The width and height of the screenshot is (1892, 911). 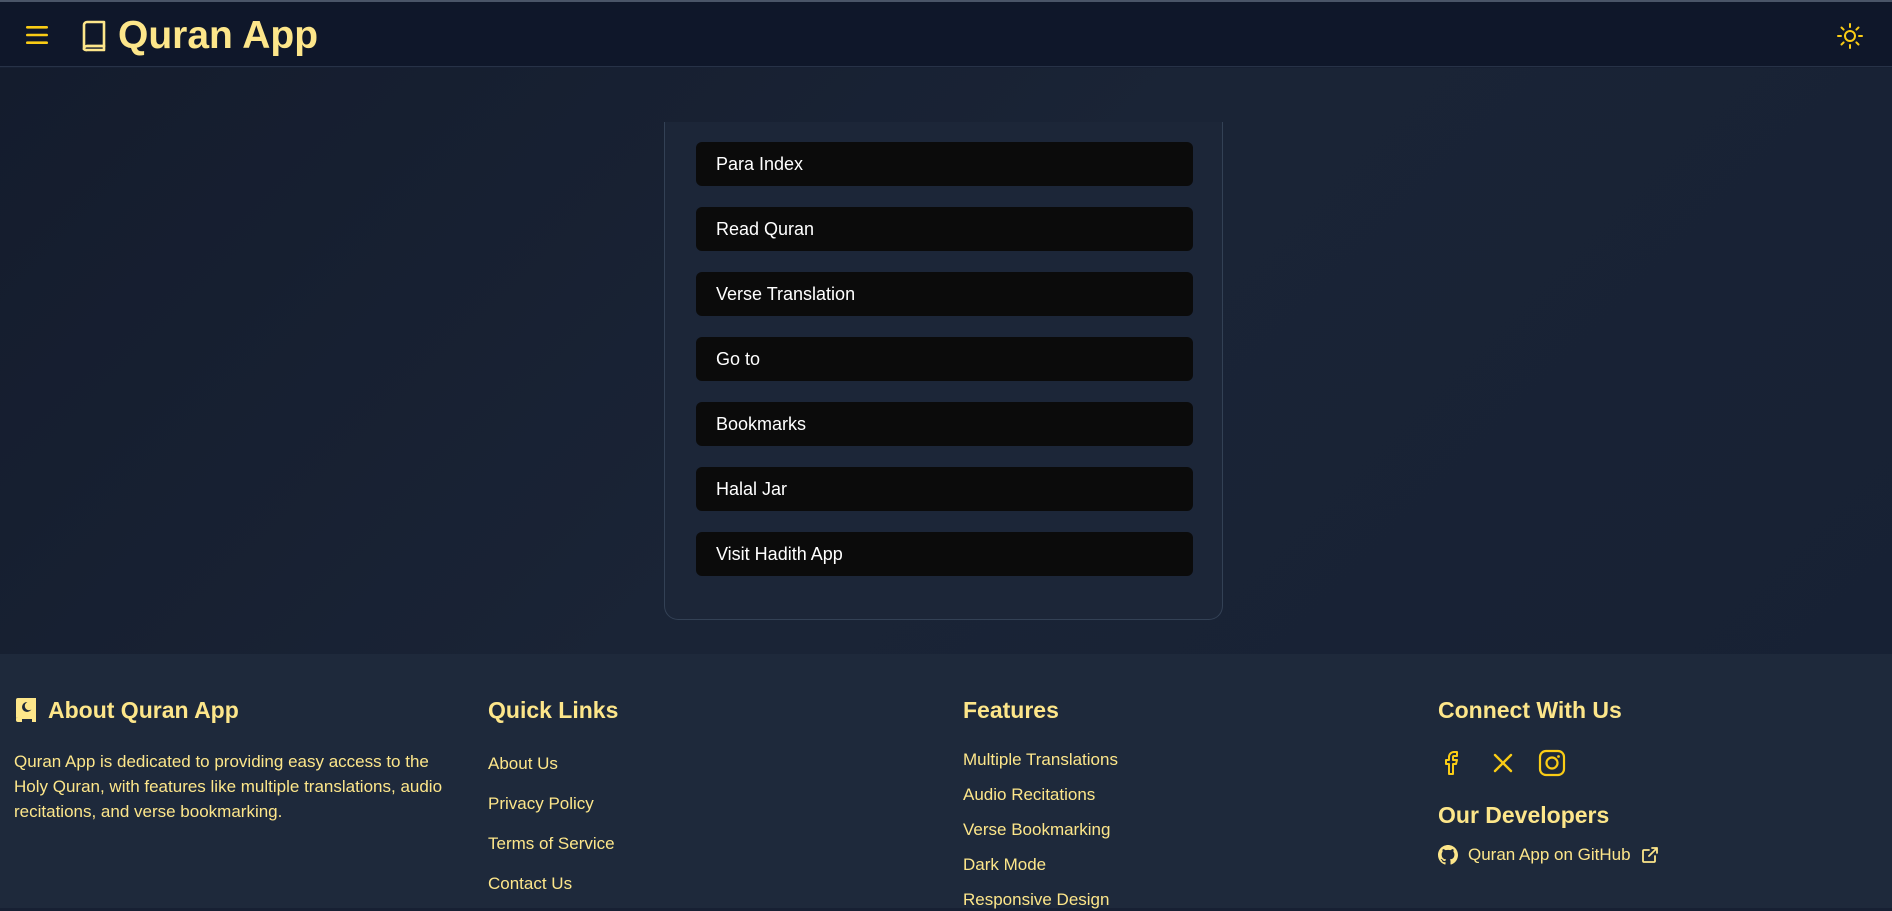 What do you see at coordinates (218, 35) in the screenshot?
I see `app-title: Quran App` at bounding box center [218, 35].